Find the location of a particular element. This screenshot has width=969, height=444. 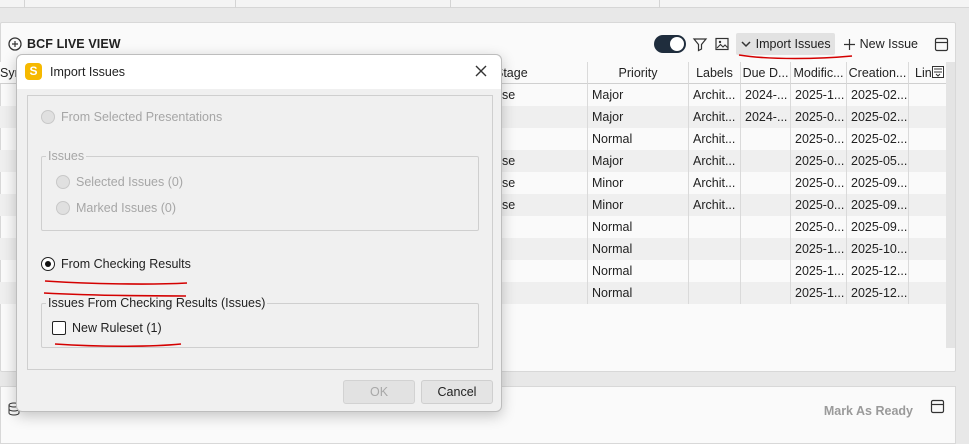

dialog-title: Import Issues is located at coordinates (88, 72).